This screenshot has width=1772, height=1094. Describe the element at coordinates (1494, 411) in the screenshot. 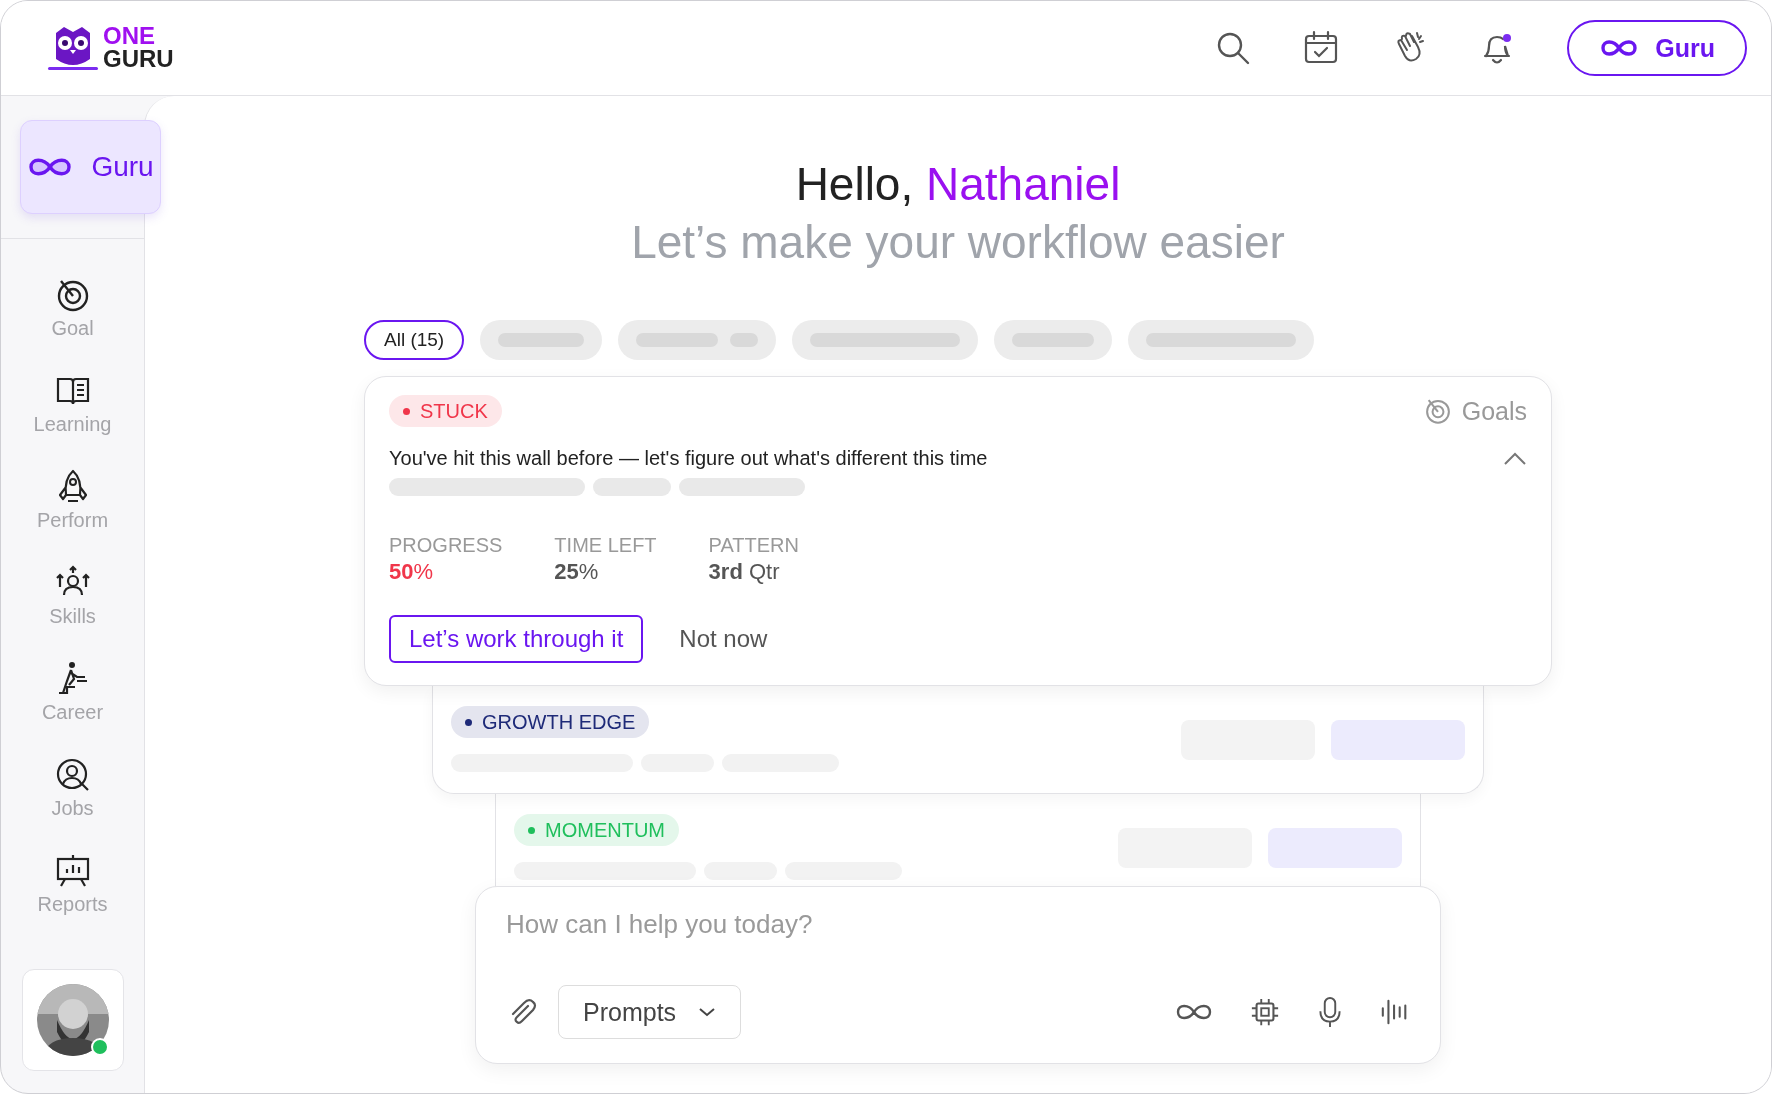

I see `category-label: Goals` at that location.